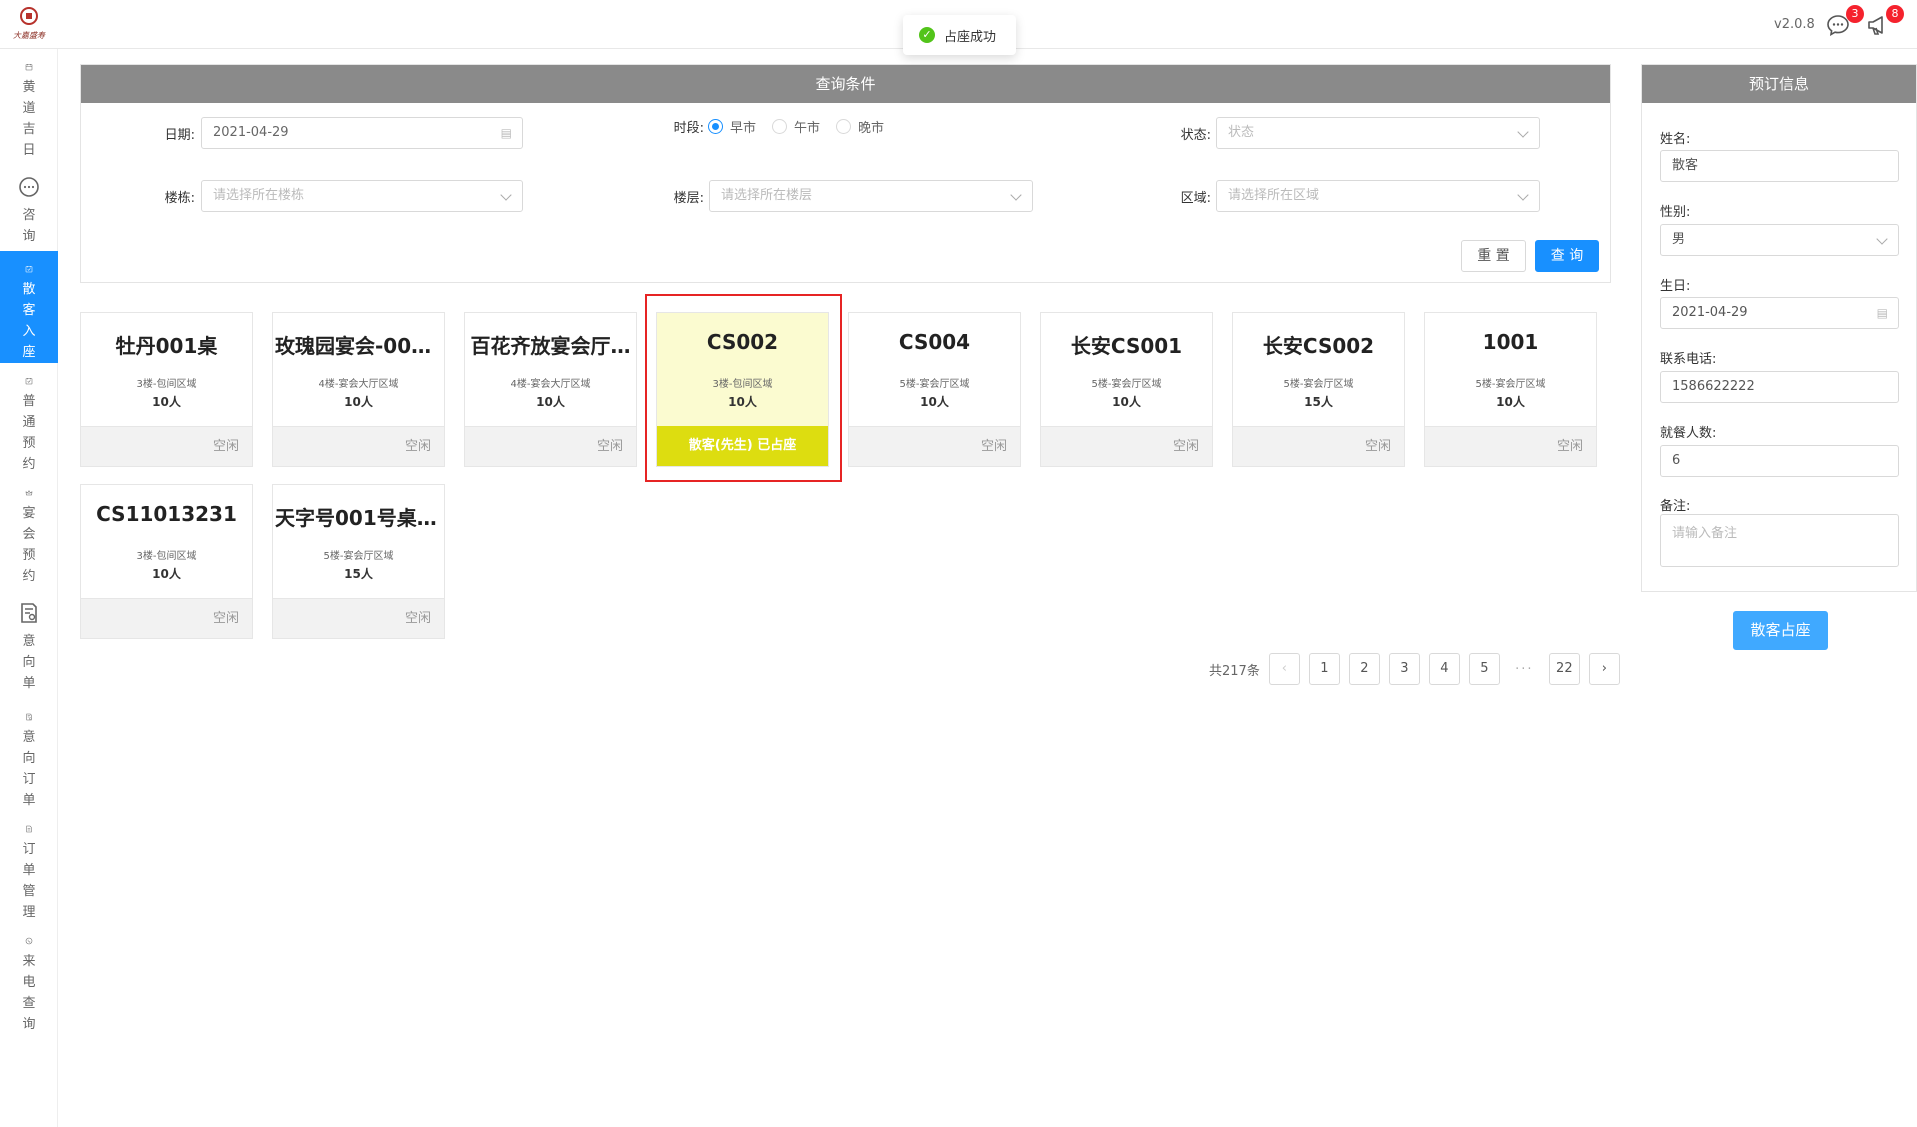 The height and width of the screenshot is (1127, 1917). Describe the element at coordinates (29, 493) in the screenshot. I see `crown-icon` at that location.